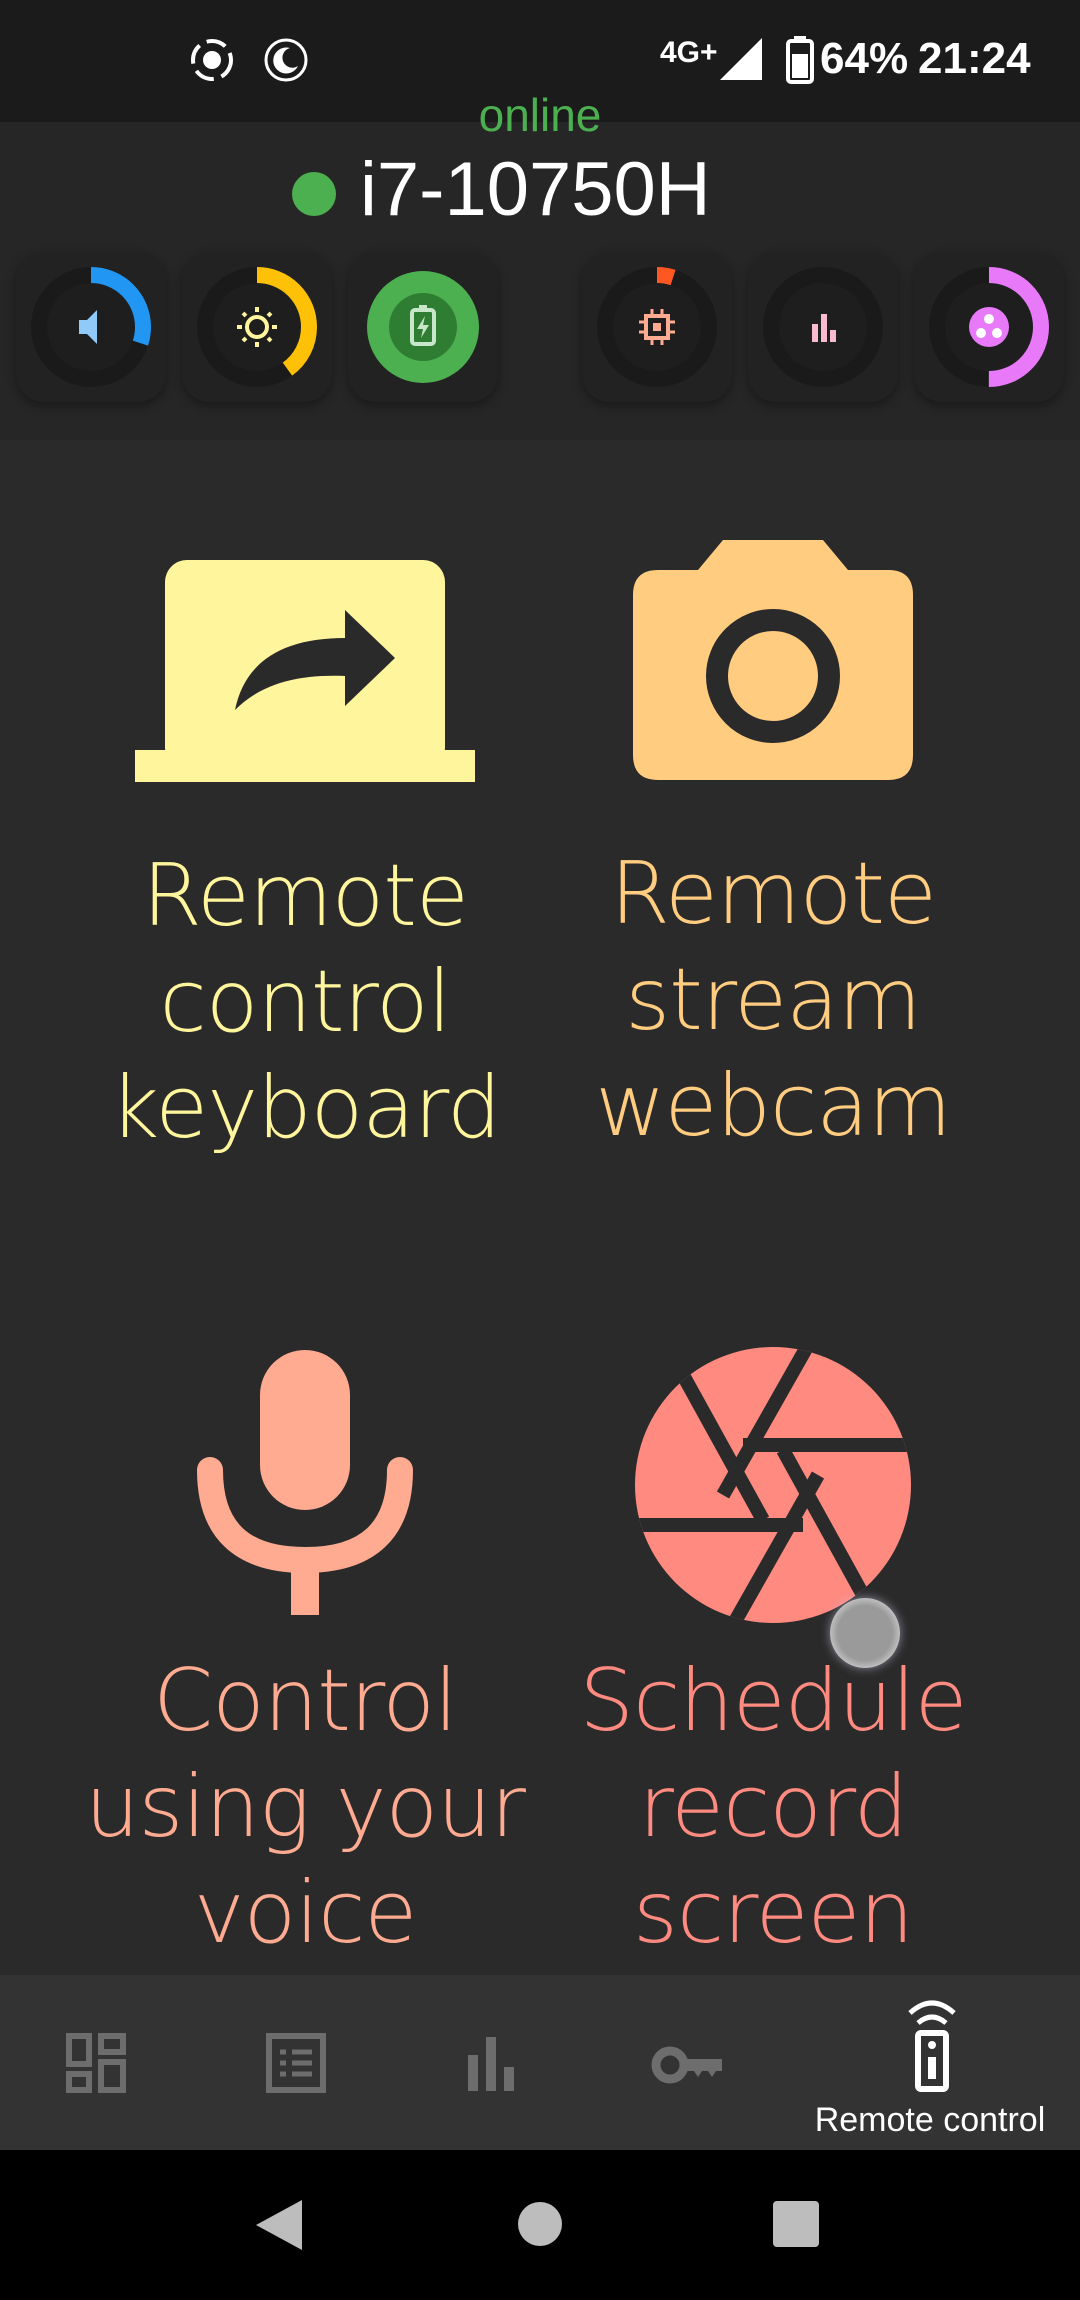  I want to click on tile-label-line: voice, so click(305, 1913).